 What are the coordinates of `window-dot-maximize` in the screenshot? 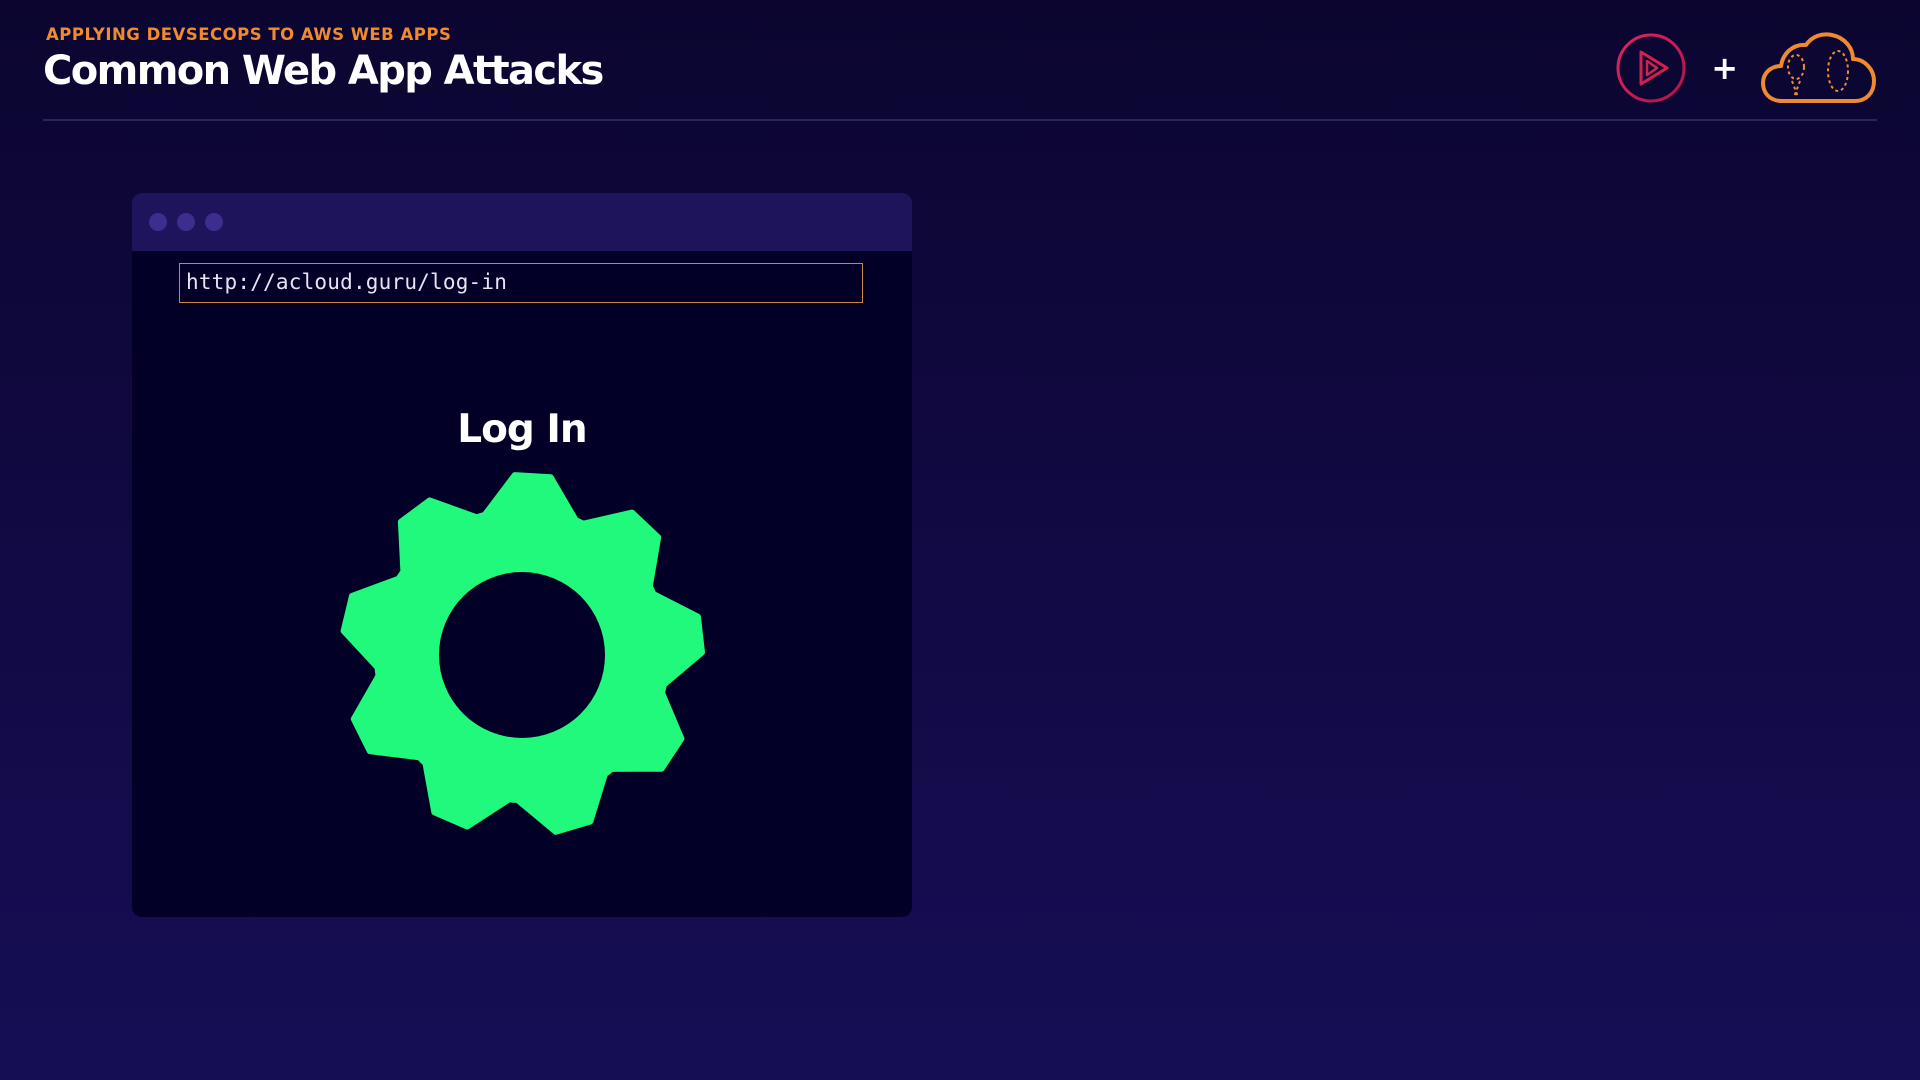 It's located at (214, 222).